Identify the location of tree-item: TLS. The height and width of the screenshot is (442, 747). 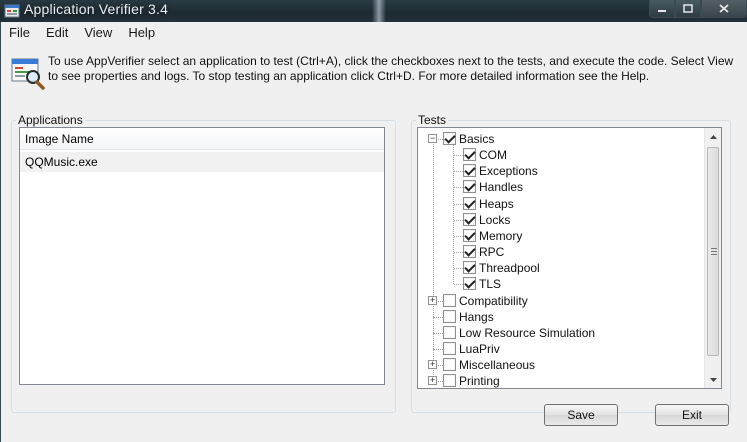
(562, 284).